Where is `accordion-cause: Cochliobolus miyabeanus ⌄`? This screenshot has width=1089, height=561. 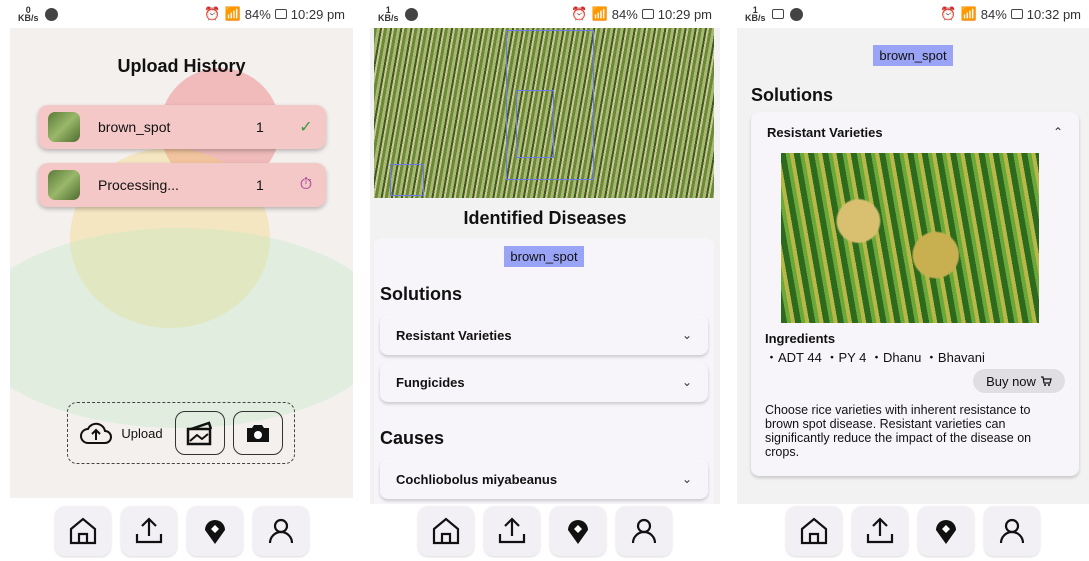 accordion-cause: Cochliobolus miyabeanus ⌄ is located at coordinates (544, 479).